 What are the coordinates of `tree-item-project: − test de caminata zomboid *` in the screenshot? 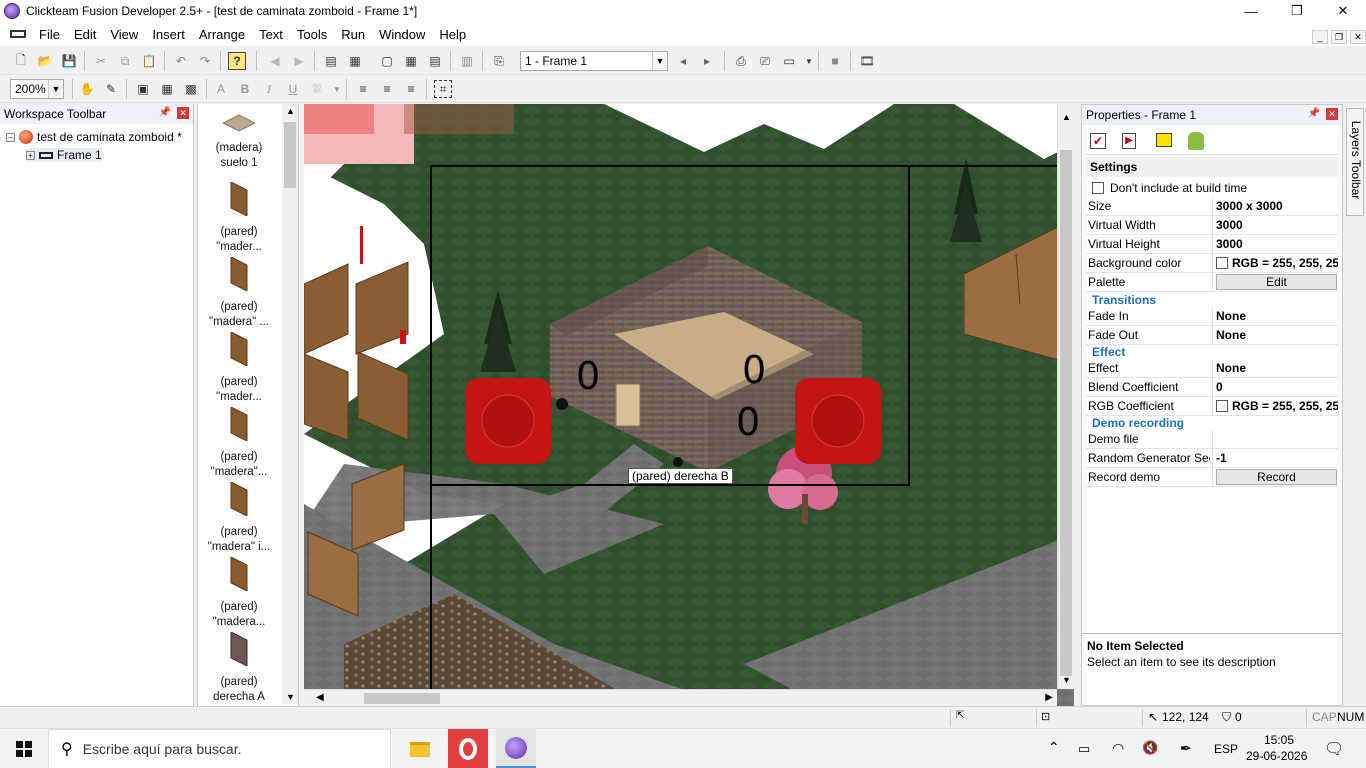 It's located at (94, 137).